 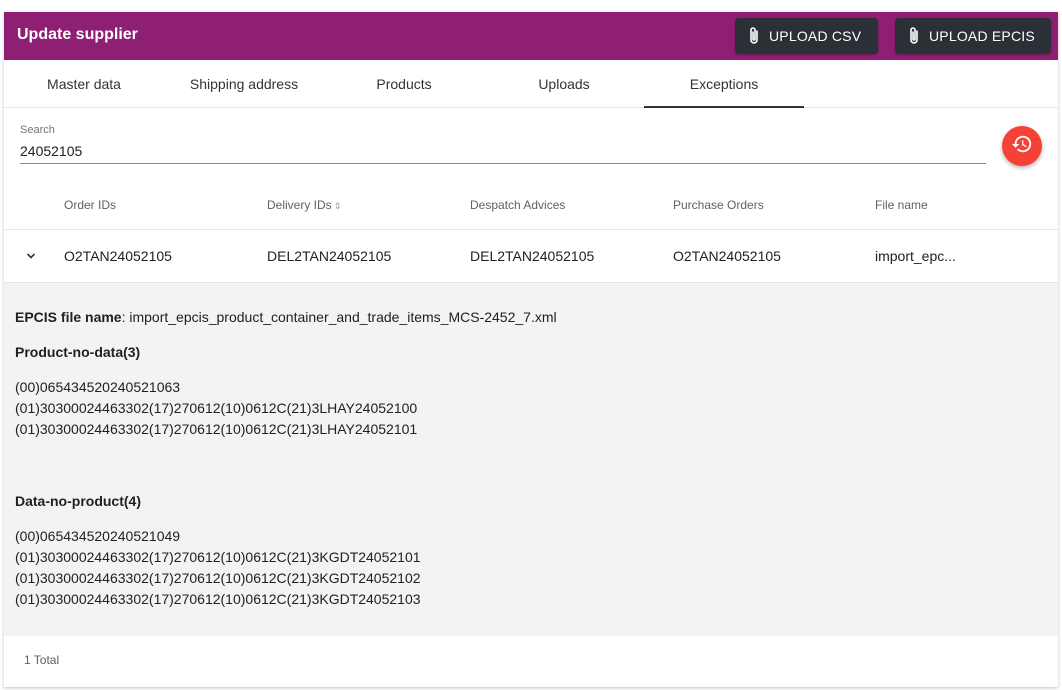 I want to click on search-label: Search, so click(x=37, y=130).